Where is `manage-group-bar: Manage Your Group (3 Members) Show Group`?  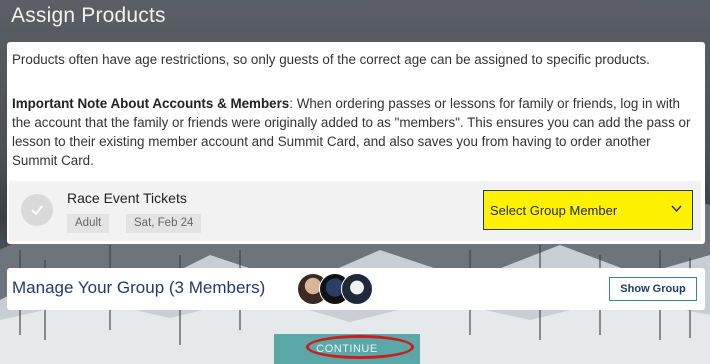 manage-group-bar: Manage Your Group (3 Members) Show Group is located at coordinates (356, 289).